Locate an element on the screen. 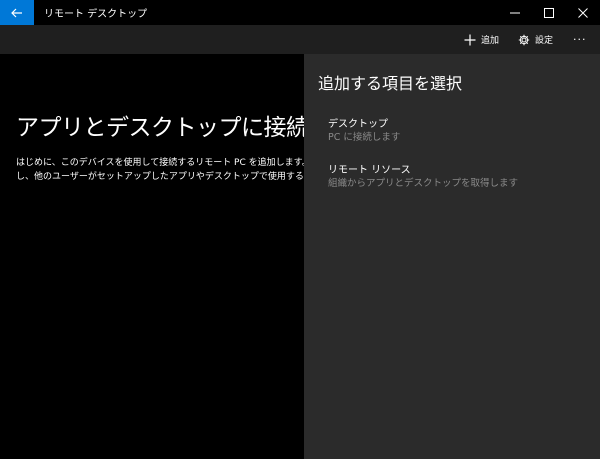  back-arrow-icon is located at coordinates (16, 12).